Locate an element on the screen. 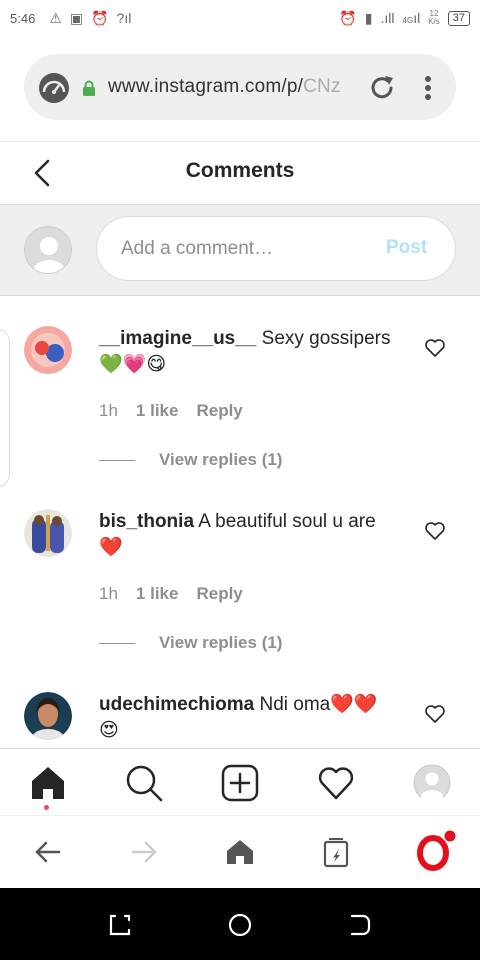 This screenshot has width=480, height=960. battery-indicator: 37 is located at coordinates (458, 18).